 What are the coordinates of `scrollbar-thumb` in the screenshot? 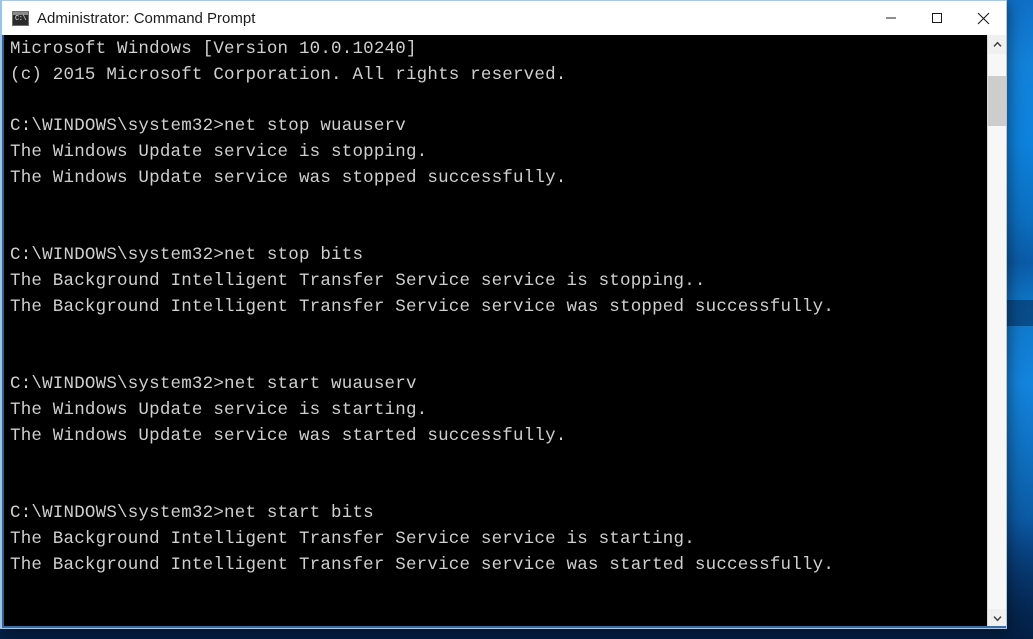 It's located at (997, 101).